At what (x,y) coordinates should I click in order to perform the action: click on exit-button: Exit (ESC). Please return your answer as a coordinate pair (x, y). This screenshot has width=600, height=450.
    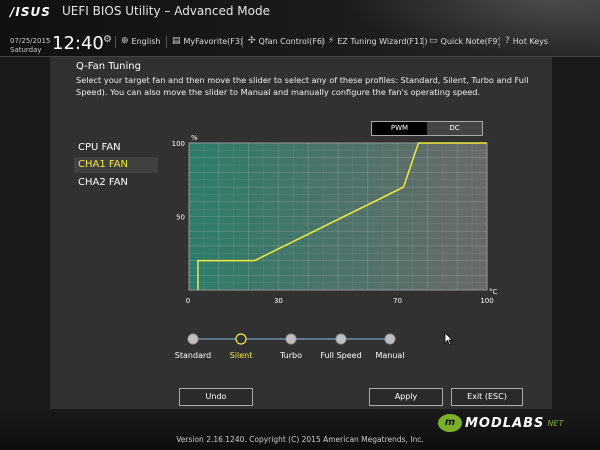
    Looking at the image, I should click on (487, 397).